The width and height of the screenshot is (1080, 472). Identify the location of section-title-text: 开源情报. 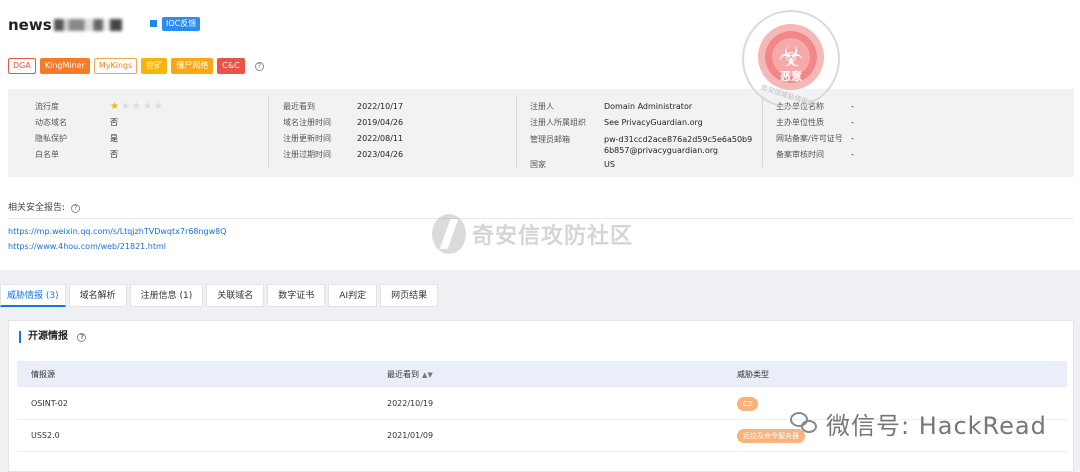
(48, 336).